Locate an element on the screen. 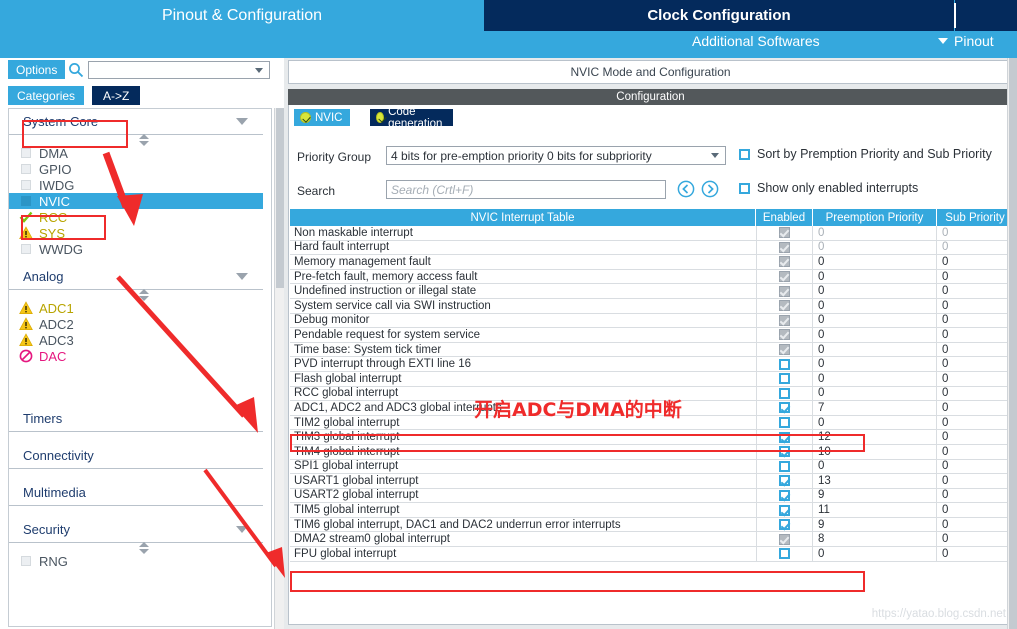 The height and width of the screenshot is (629, 1017). table-row: Time base: System tick timer 0 0 is located at coordinates (651, 350).